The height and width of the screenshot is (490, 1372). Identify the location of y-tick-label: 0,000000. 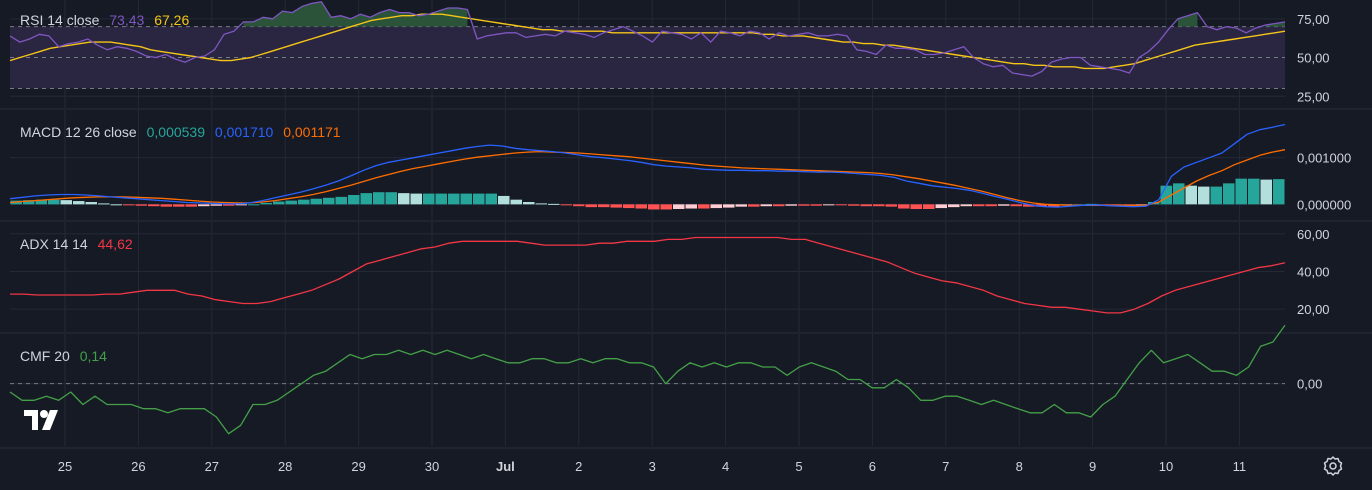
(1324, 204).